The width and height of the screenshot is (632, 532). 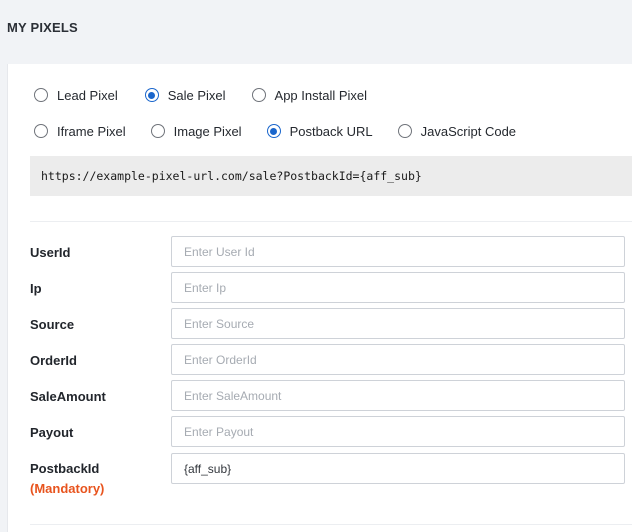 What do you see at coordinates (42, 27) in the screenshot?
I see `page-title: MY PIXELS` at bounding box center [42, 27].